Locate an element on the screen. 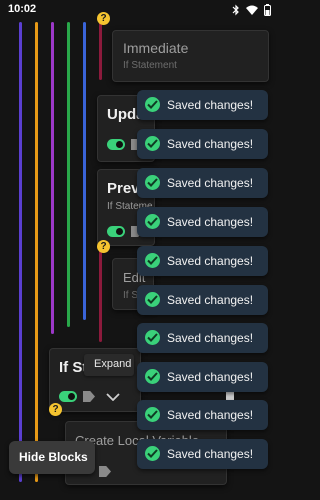  expand-tooltip: Expand is located at coordinates (109, 365).